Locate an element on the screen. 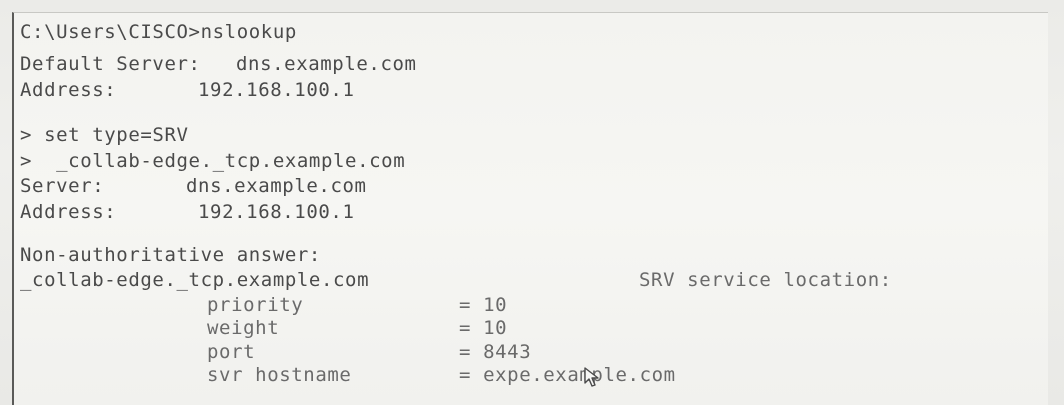 This screenshot has height=405, width=1064. default-server-value: dns.example.com is located at coordinates (326, 64).